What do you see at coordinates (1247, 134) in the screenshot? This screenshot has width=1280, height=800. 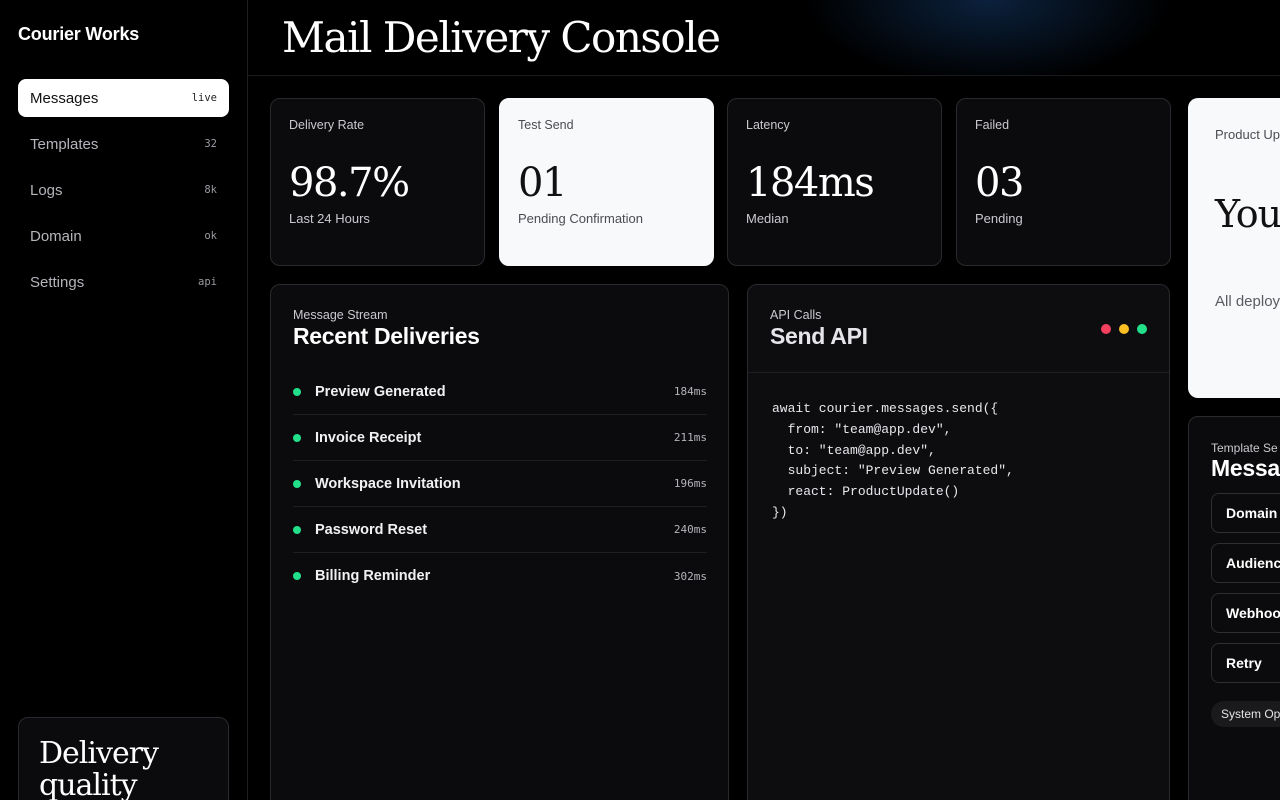 I see `product-update-eyebrow: Product Up` at bounding box center [1247, 134].